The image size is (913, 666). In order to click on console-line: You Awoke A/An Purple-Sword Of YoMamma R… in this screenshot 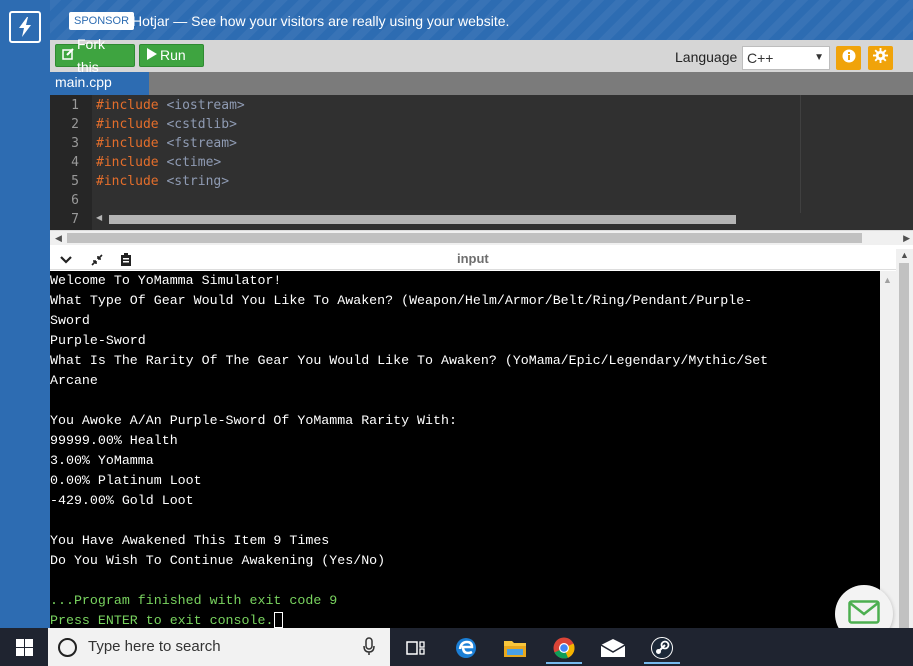, I will do `click(253, 420)`.